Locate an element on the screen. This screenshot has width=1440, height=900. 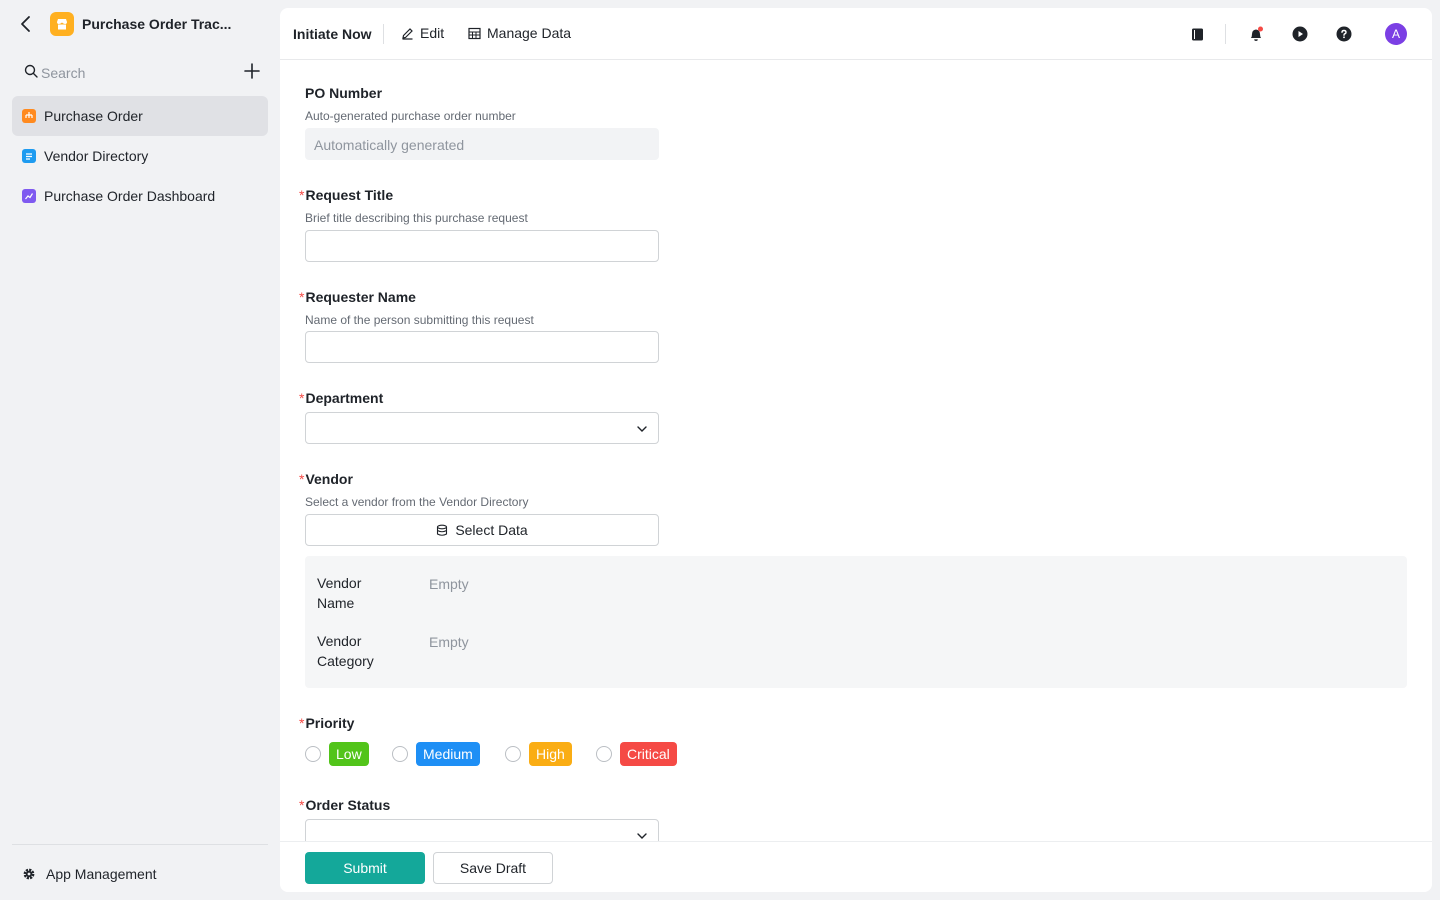
table-grid-icon is located at coordinates (474, 33).